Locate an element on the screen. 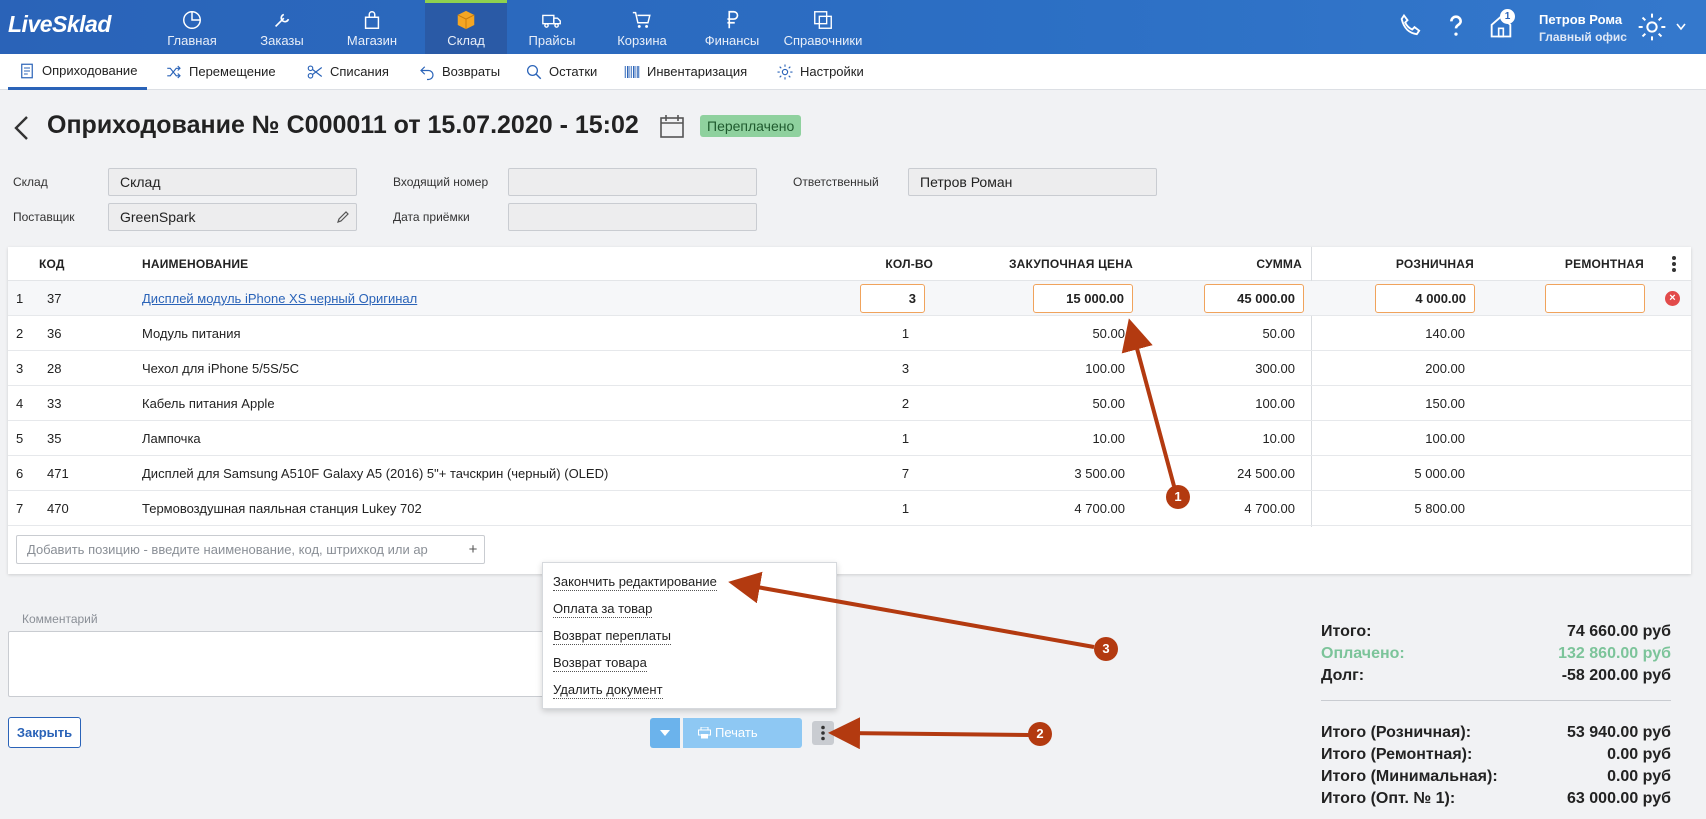  supplier-field: GreenSpark is located at coordinates (232, 217).